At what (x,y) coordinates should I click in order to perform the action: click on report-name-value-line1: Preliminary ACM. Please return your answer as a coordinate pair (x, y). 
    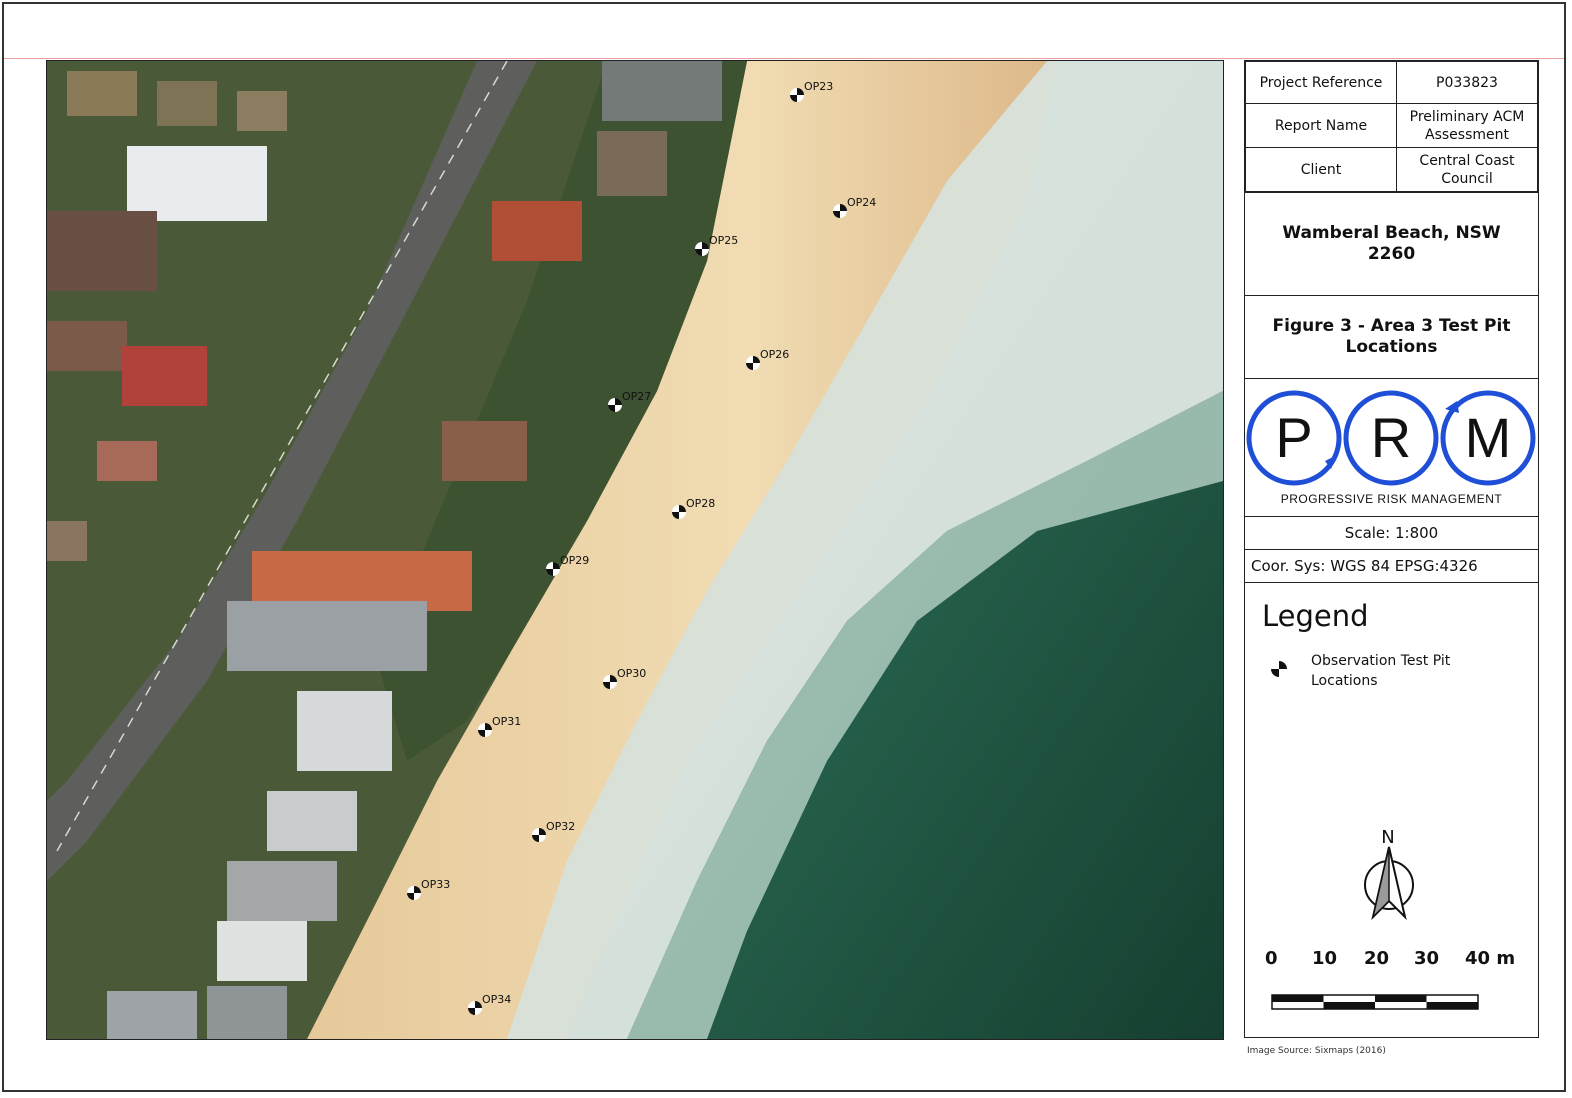
    Looking at the image, I should click on (1467, 116).